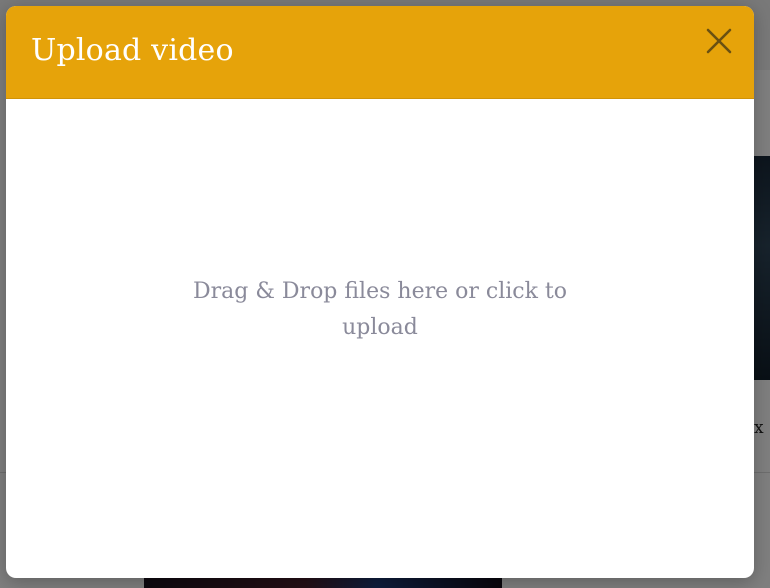  I want to click on close-button, so click(719, 41).